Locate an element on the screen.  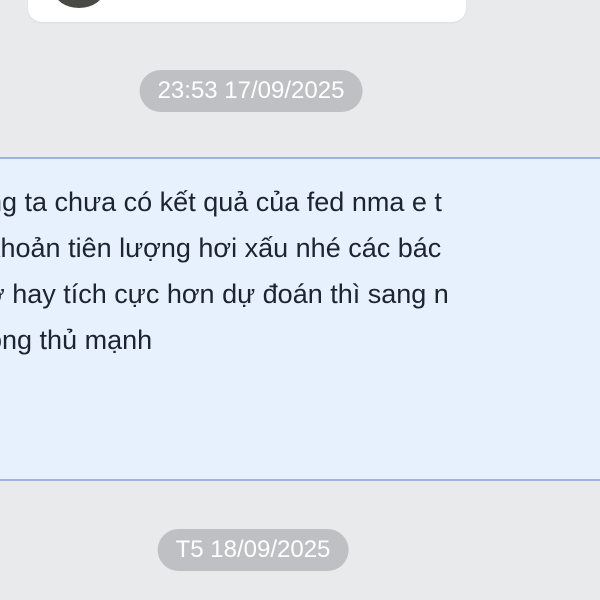
message-line: khoản tiên lượng hơi xấu nhé các bác is located at coordinates (221, 248).